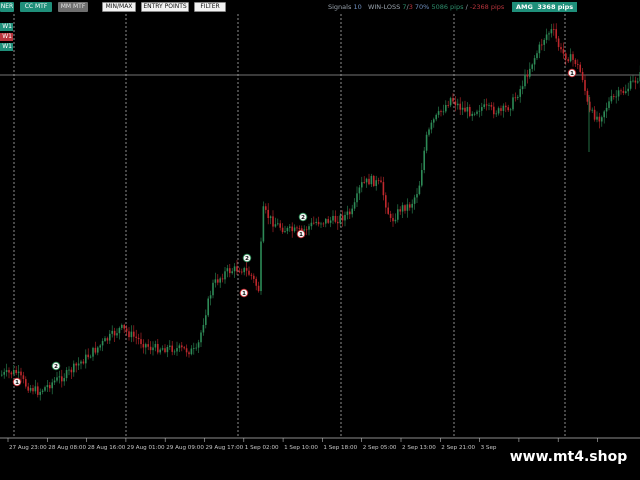 Image resolution: width=640 pixels, height=480 pixels. Describe the element at coordinates (146, 448) in the screenshot. I see `time-tick-label: 29 Aug 01:00` at that location.